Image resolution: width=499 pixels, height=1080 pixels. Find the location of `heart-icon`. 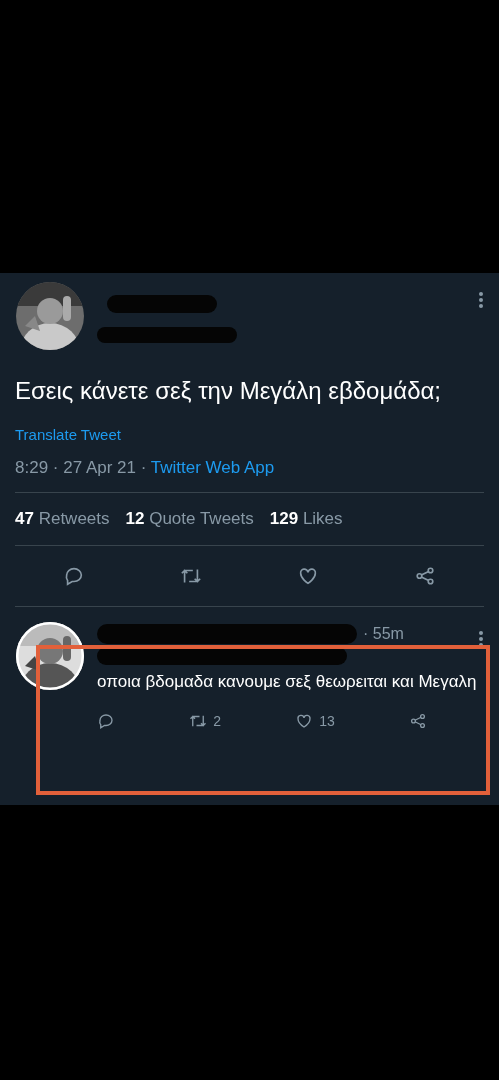

heart-icon is located at coordinates (304, 721).